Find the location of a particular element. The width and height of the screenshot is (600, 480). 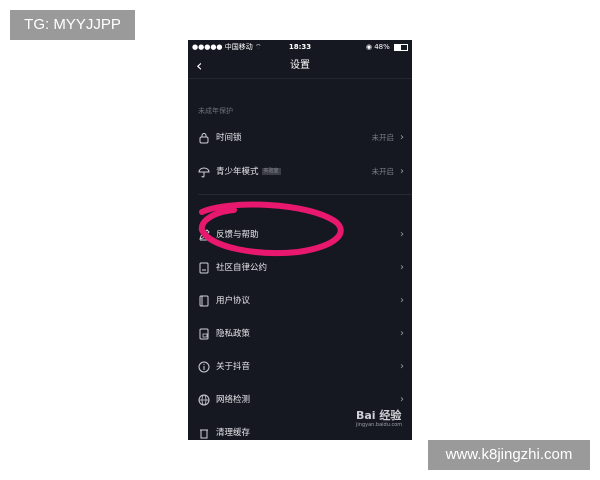

section-label-minor-protection: 未成年保护 is located at coordinates (215, 111).